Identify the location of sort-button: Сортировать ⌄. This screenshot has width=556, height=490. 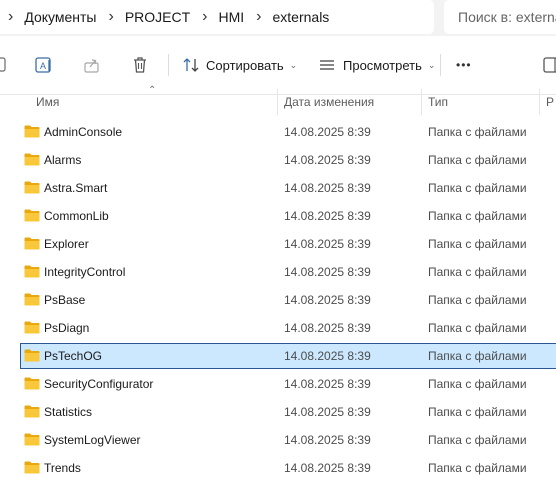
(239, 65).